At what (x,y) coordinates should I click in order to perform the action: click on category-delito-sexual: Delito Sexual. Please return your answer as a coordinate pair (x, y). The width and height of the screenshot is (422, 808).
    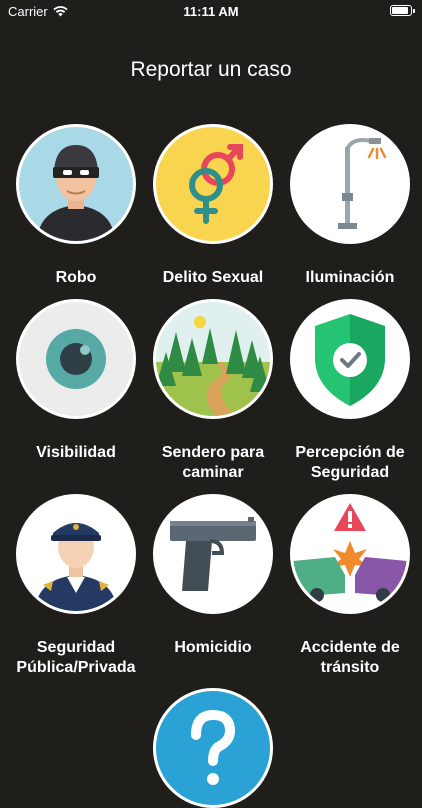
    Looking at the image, I should click on (213, 206).